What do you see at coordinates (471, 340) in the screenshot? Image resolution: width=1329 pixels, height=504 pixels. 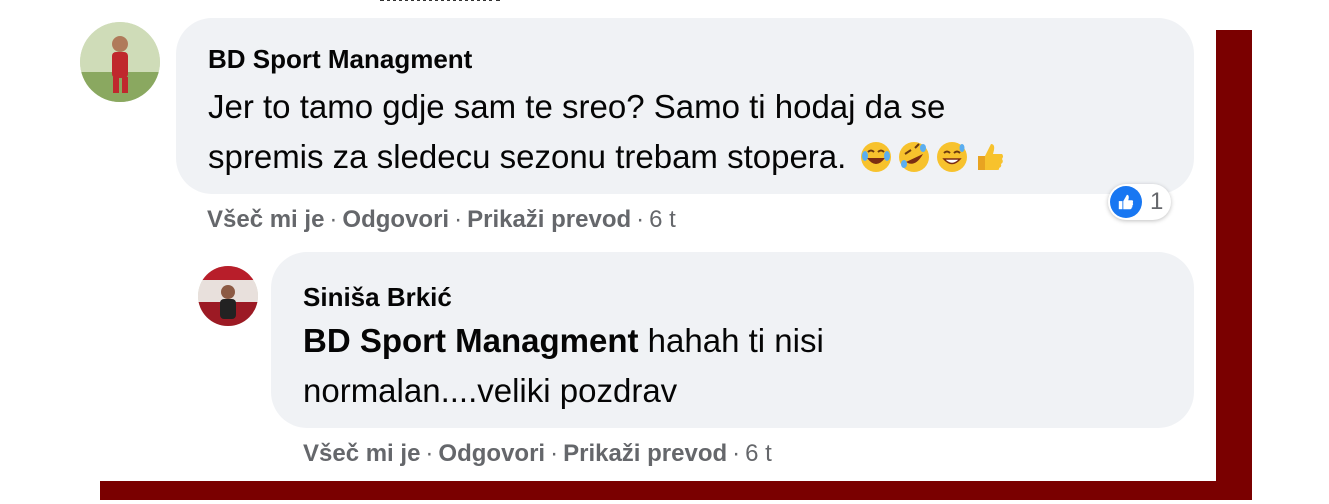 I see `mention-link: BD Sport Managment` at bounding box center [471, 340].